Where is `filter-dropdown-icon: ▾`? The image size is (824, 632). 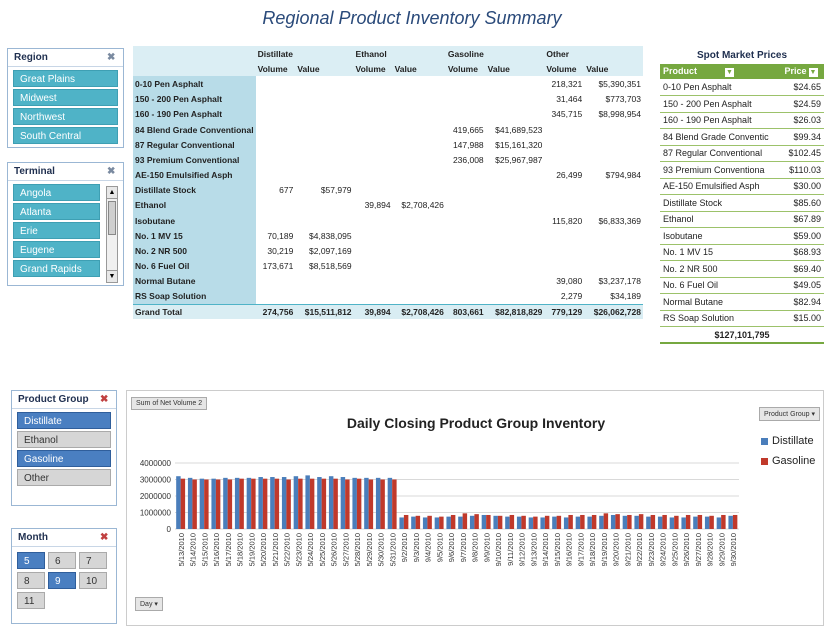
filter-dropdown-icon: ▾ is located at coordinates (156, 604).